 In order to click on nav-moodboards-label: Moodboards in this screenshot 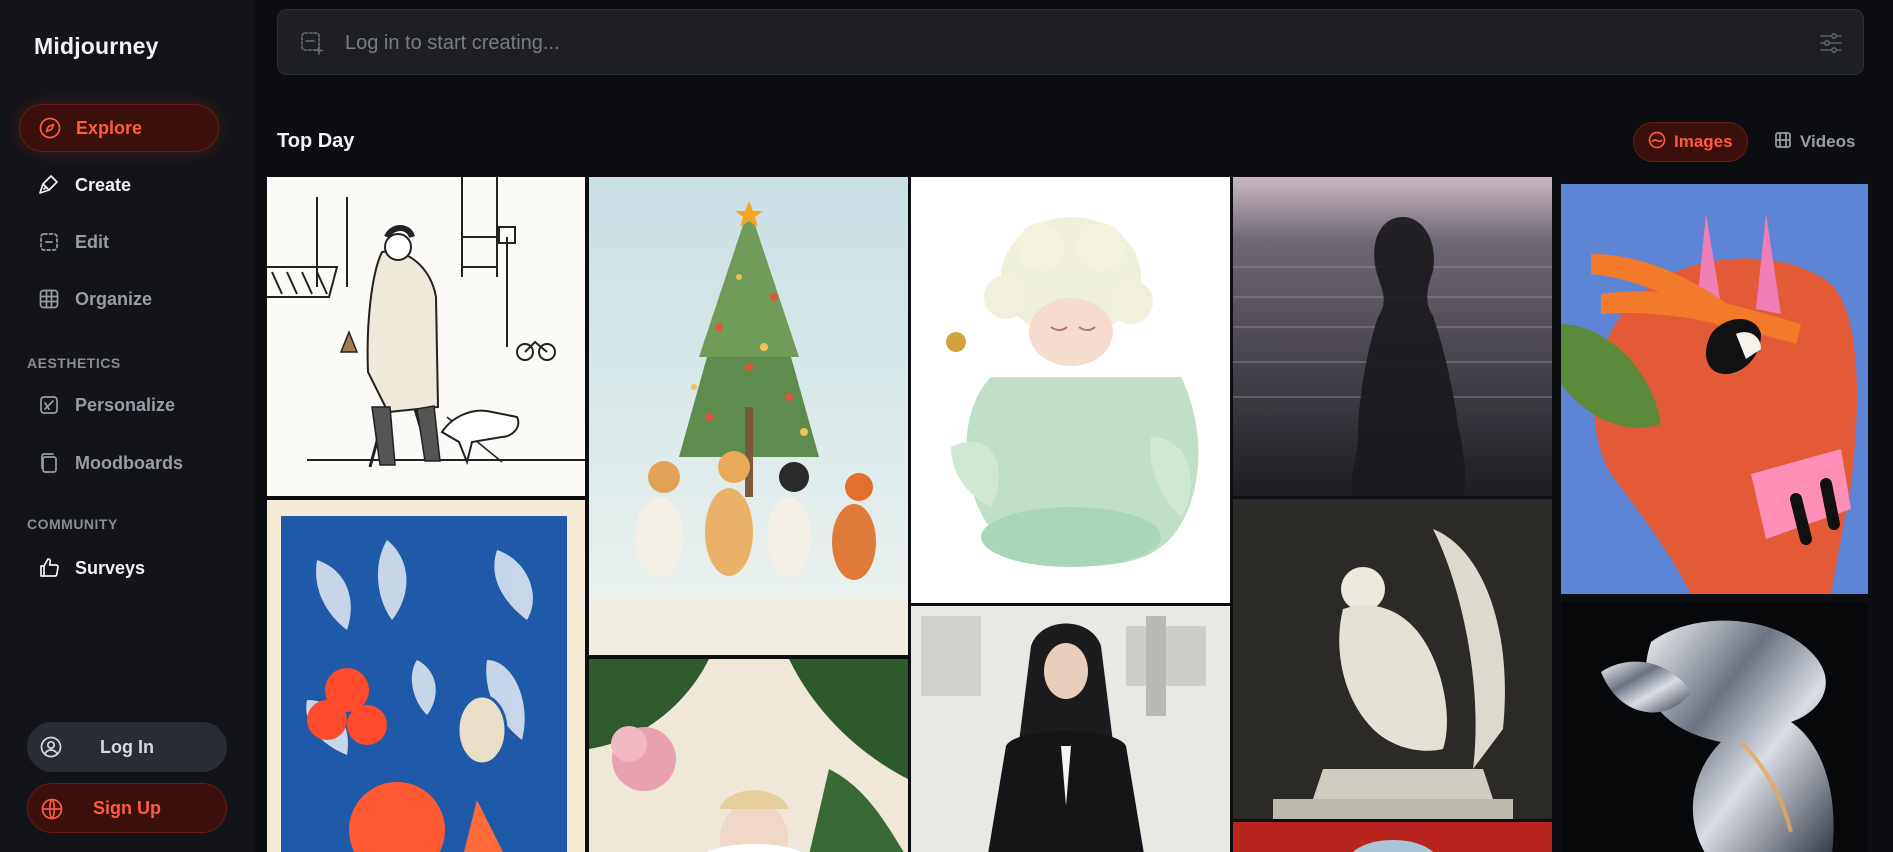, I will do `click(129, 462)`.